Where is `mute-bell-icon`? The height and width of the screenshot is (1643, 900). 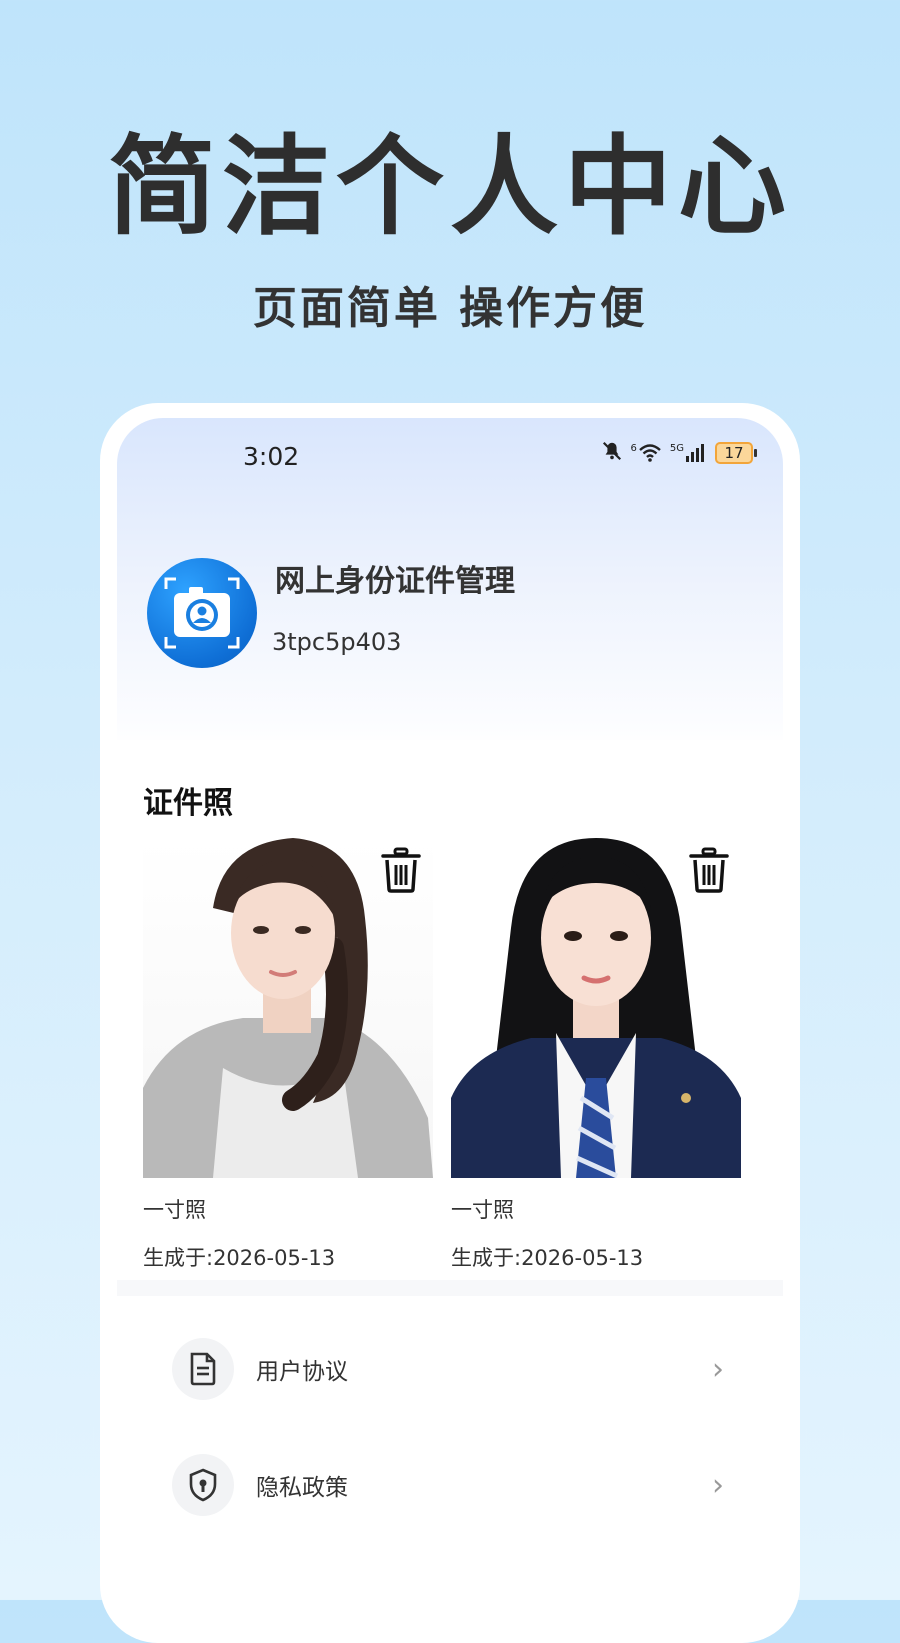 mute-bell-icon is located at coordinates (612, 453).